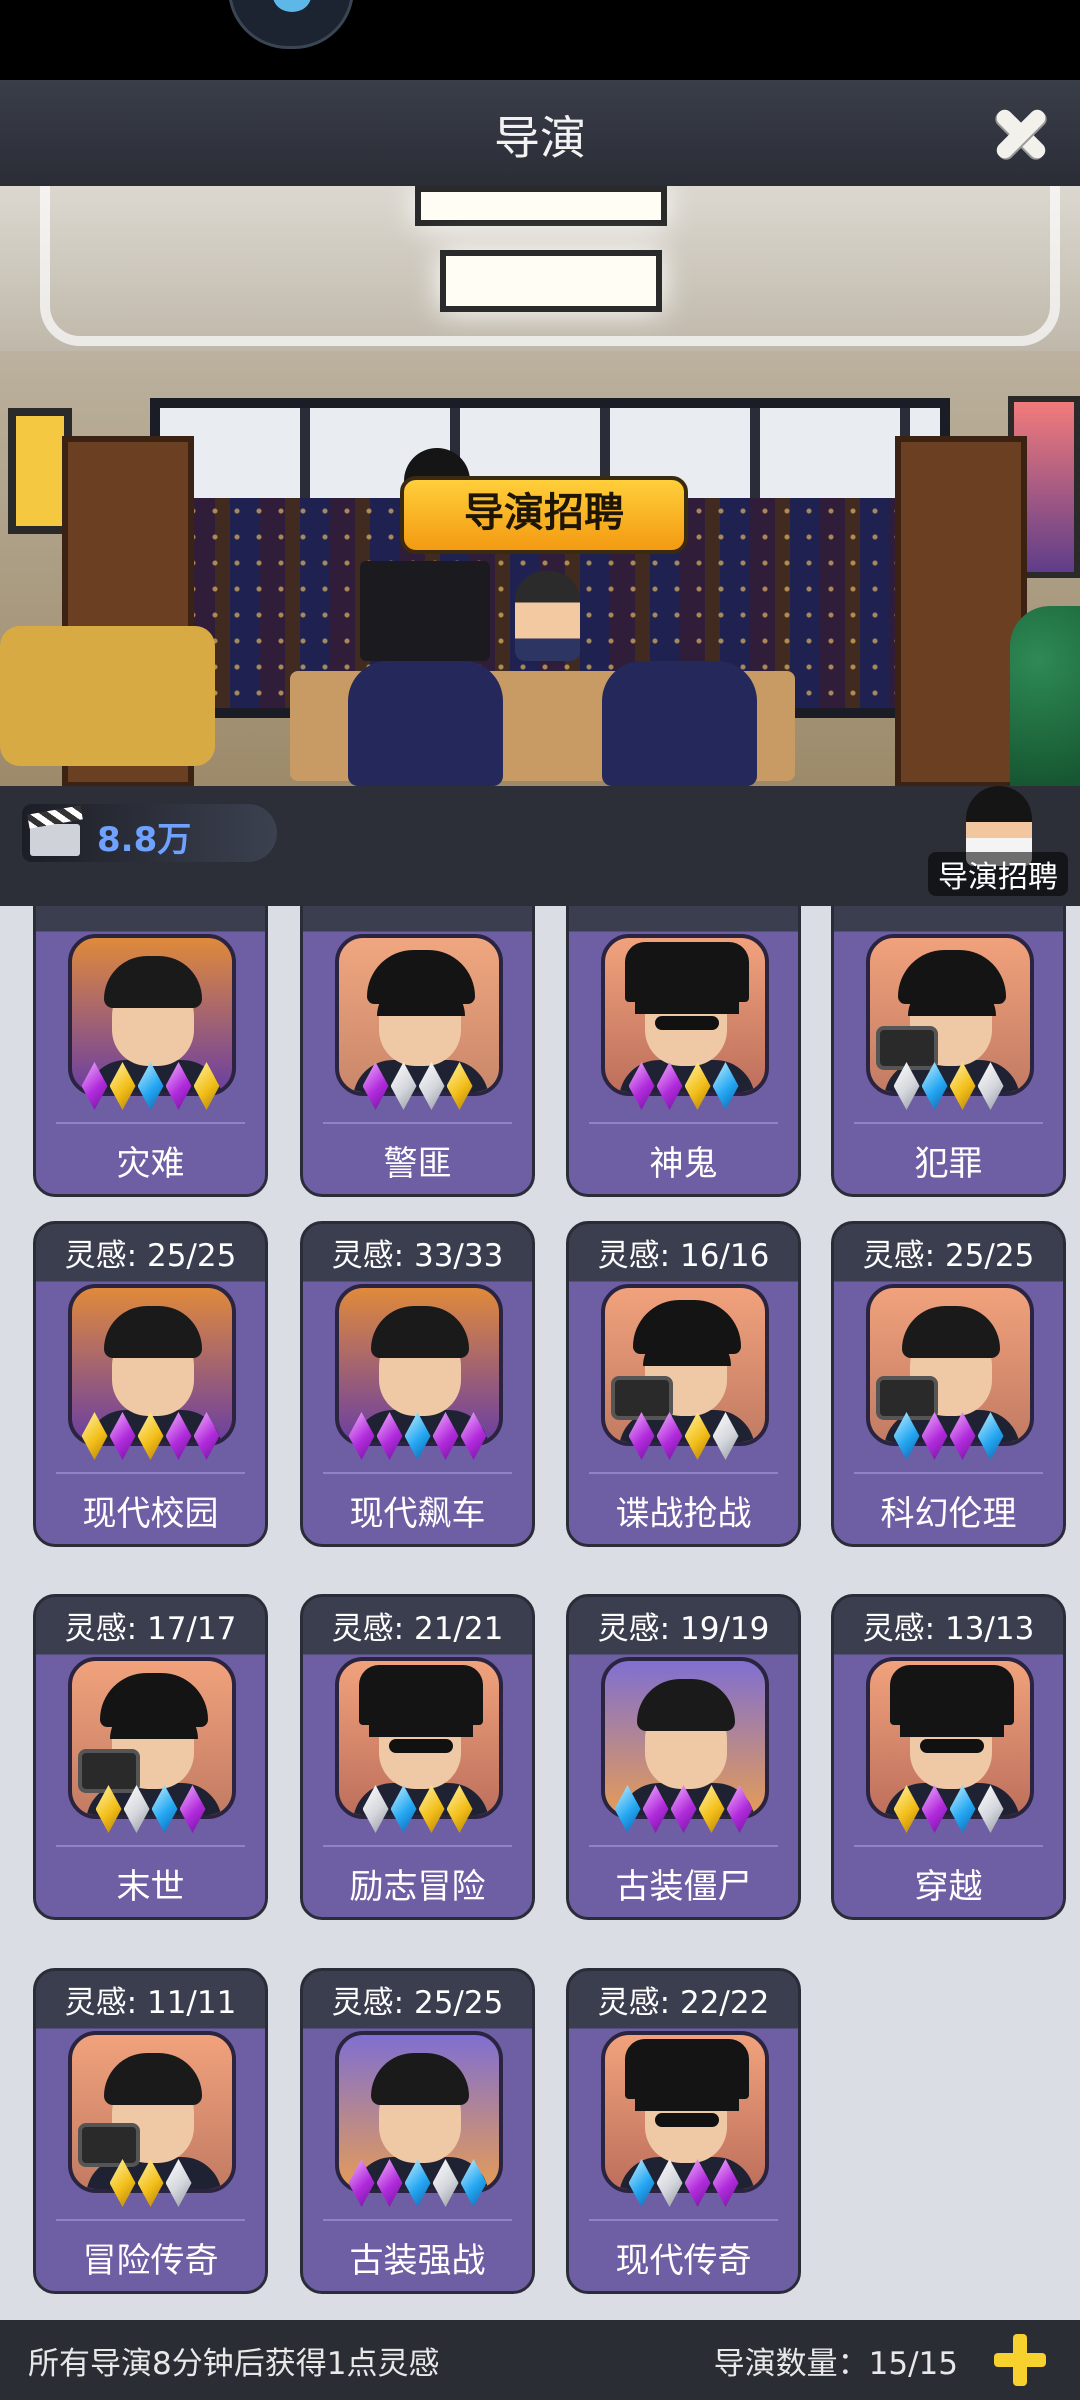 The width and height of the screenshot is (1080, 2400). What do you see at coordinates (291, 24) in the screenshot?
I see `app-badge` at bounding box center [291, 24].